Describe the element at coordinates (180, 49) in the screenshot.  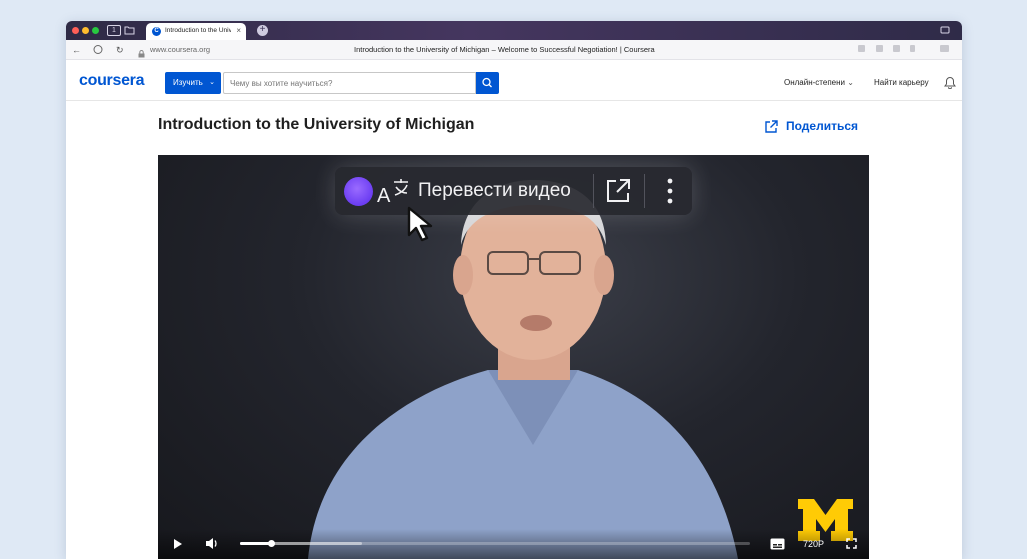
I see `url-text: www.coursera.org` at that location.